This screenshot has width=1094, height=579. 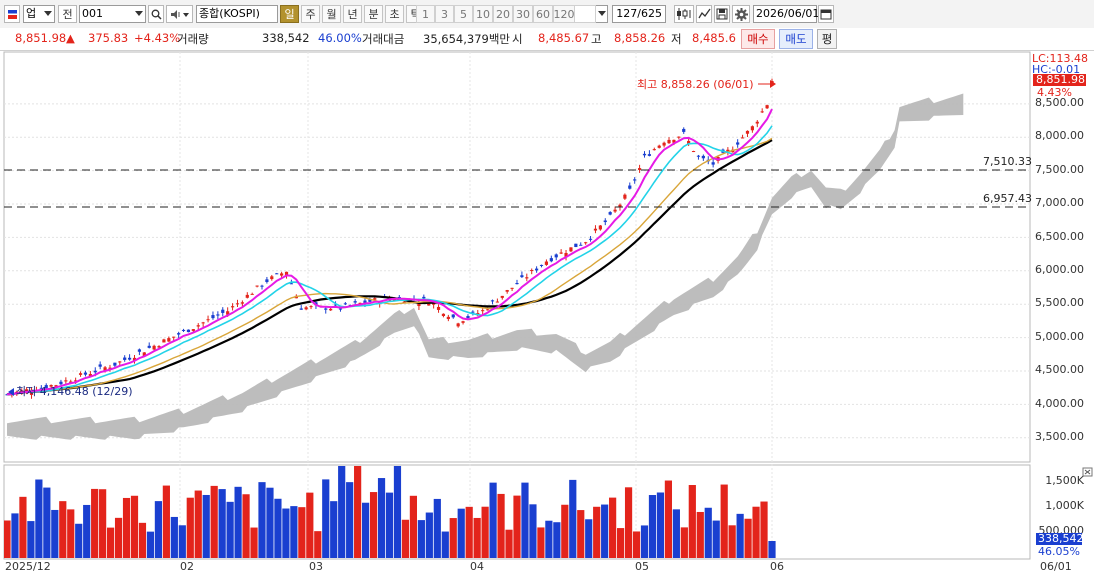 I want to click on search-icon, so click(x=156, y=14).